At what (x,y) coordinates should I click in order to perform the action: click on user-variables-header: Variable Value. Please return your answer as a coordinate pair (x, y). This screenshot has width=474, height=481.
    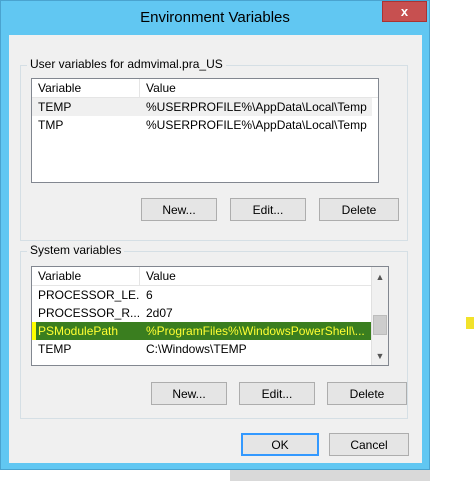
    Looking at the image, I should click on (205, 88).